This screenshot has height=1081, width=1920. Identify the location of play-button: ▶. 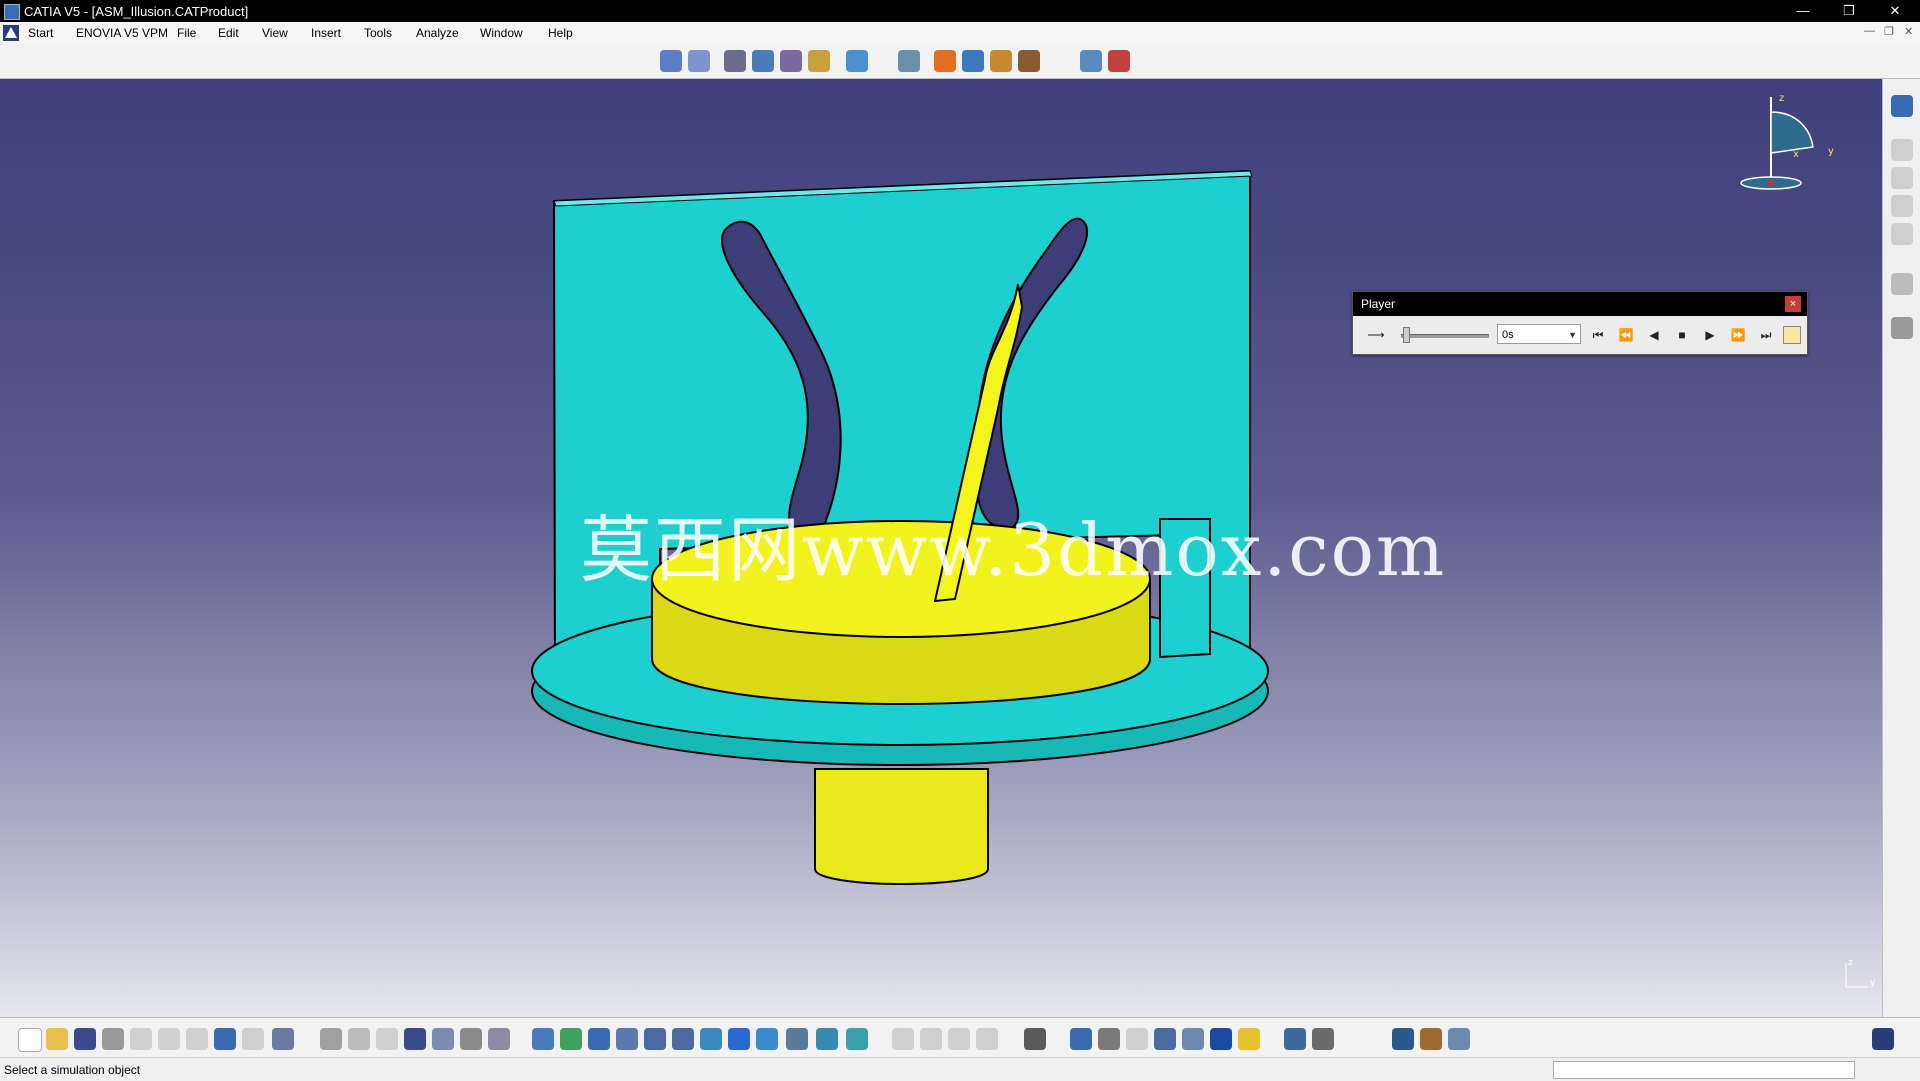
(1710, 335).